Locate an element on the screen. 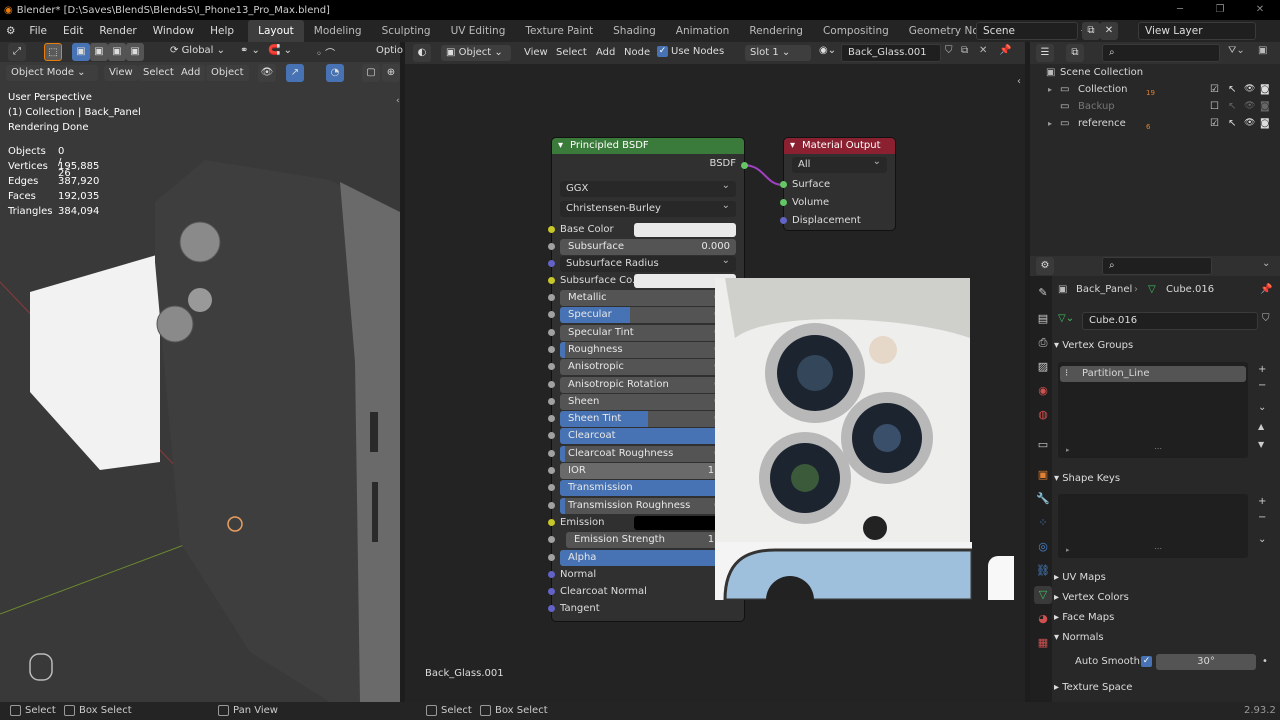 This screenshot has width=1280, height=720. viewport-menu-object: Object is located at coordinates (227, 73).